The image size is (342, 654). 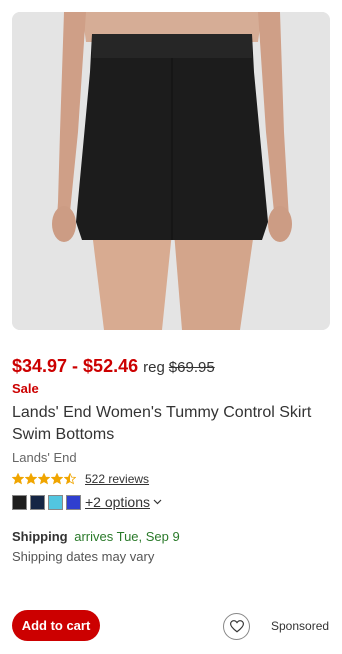 I want to click on color-swatches, so click(x=48, y=502).